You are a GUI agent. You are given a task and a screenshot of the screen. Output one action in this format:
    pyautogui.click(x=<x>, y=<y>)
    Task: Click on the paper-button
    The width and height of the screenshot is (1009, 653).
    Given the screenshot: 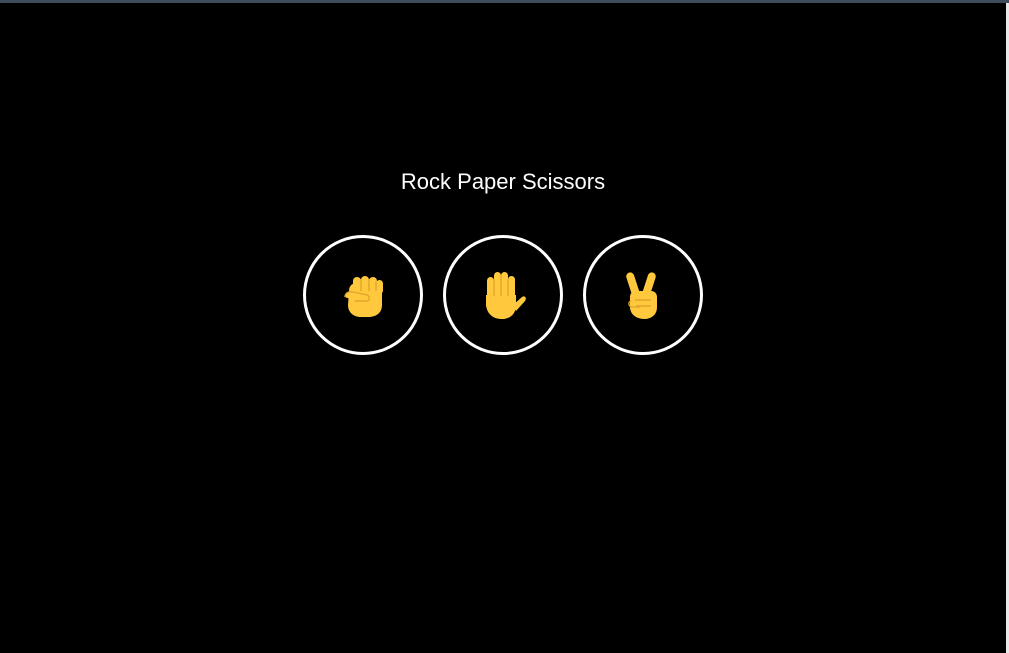 What is the action you would take?
    pyautogui.click(x=503, y=295)
    